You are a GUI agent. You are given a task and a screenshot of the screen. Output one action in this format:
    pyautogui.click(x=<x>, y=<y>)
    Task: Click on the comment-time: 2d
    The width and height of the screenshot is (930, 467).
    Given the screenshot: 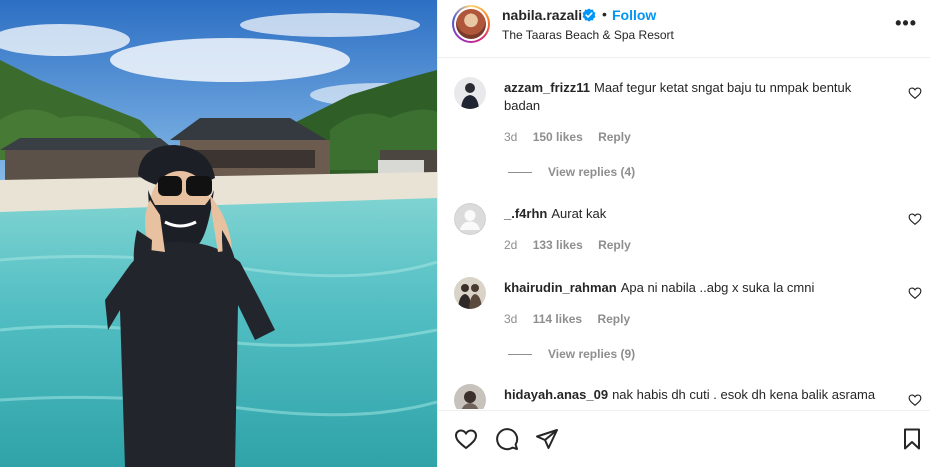 What is the action you would take?
    pyautogui.click(x=511, y=245)
    